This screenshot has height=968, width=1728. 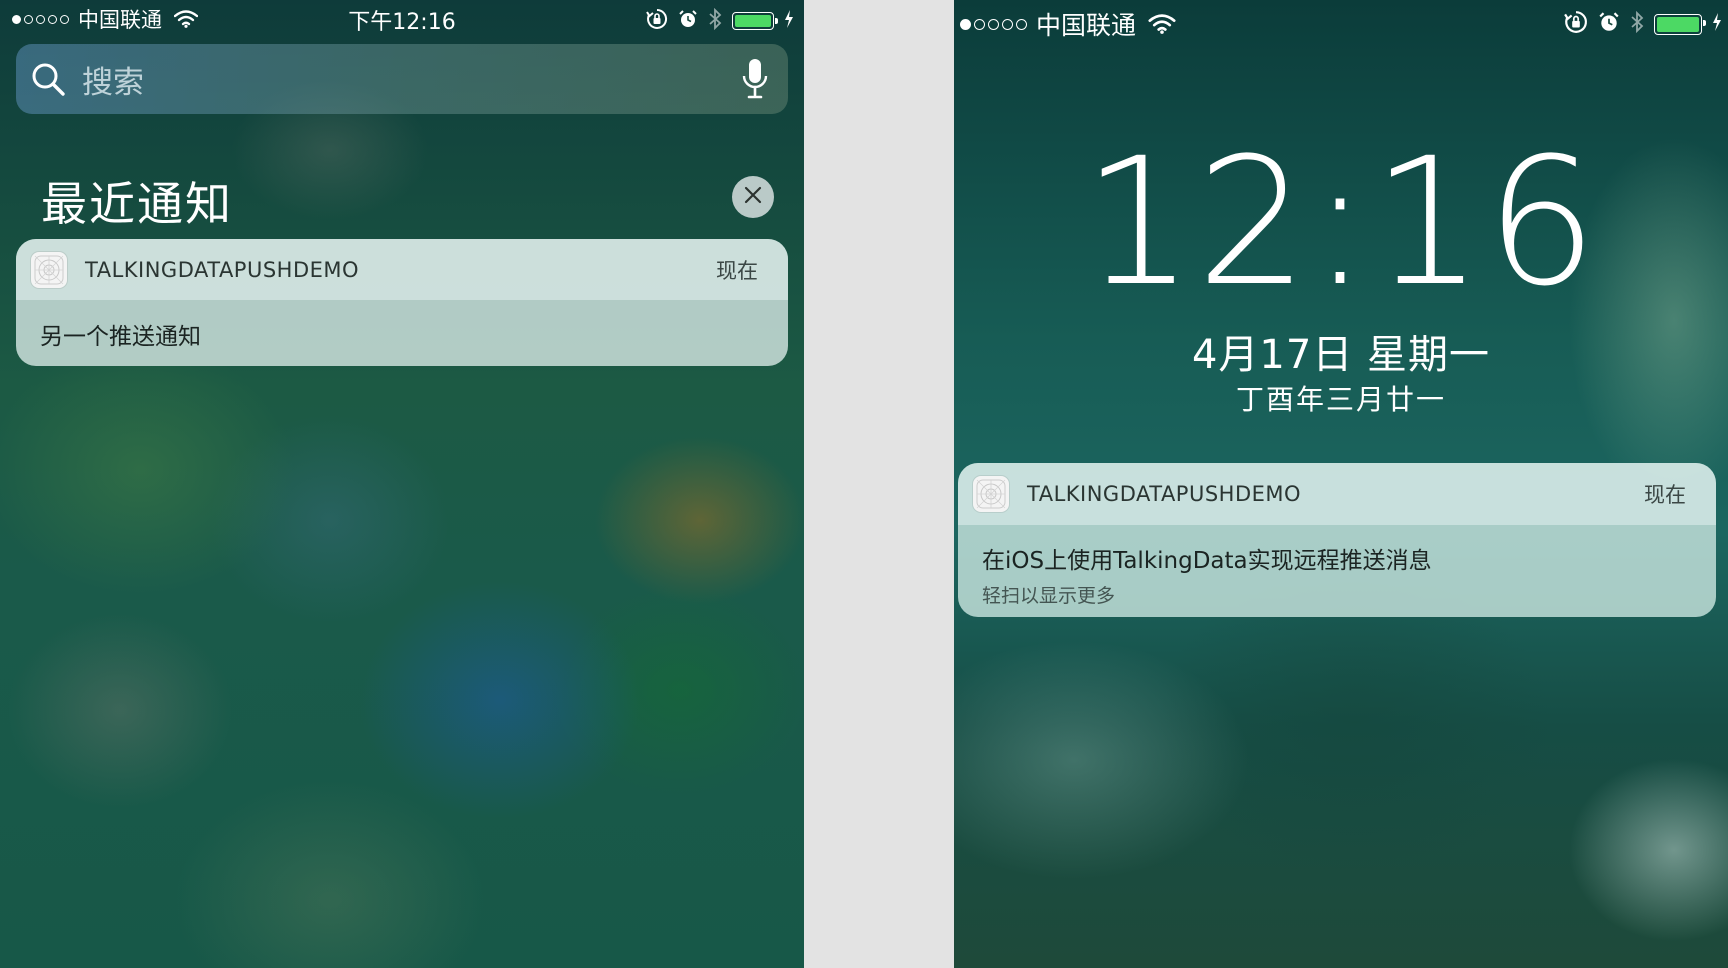 I want to click on search-placeholder: 搜索, so click(x=113, y=82).